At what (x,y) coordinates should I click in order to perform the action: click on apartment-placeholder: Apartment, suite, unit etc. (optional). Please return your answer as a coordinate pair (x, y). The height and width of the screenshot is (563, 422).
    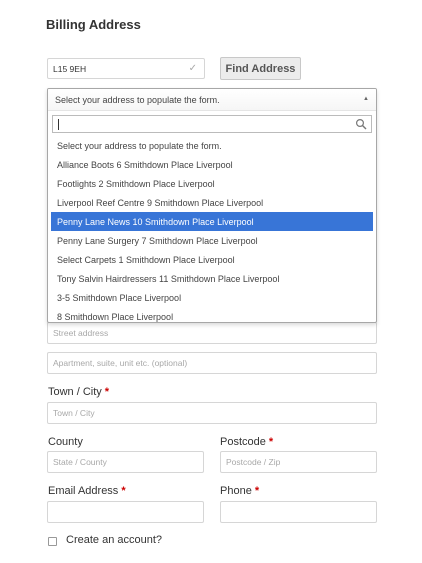
    Looking at the image, I should click on (120, 363).